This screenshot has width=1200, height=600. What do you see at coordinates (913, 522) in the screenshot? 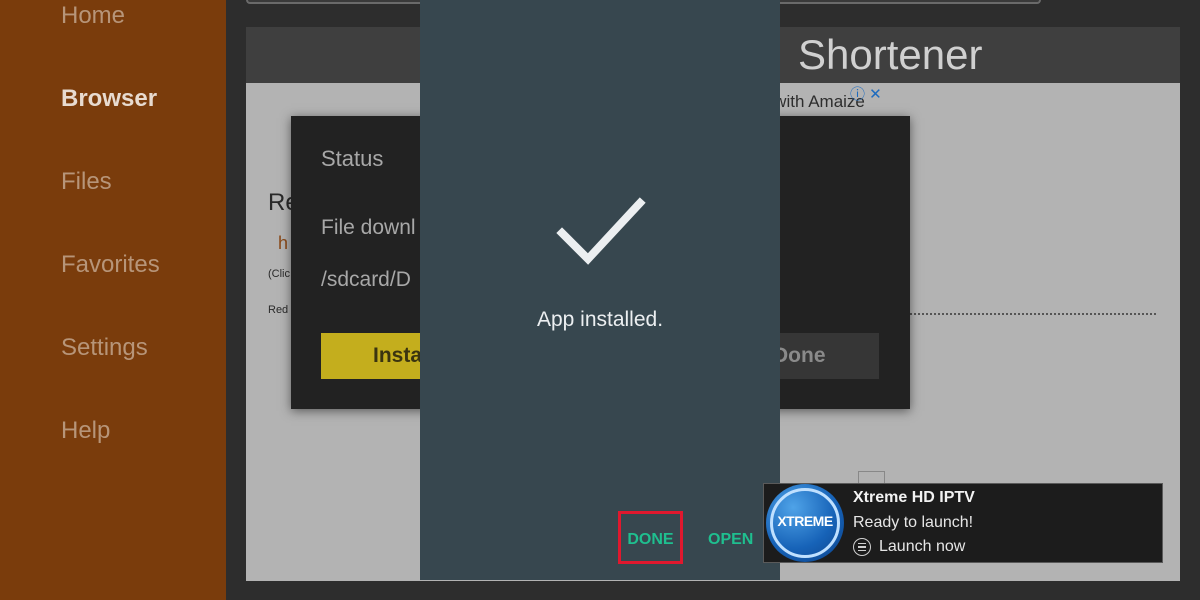
I see `notification-subtitle: Ready to launch!` at bounding box center [913, 522].